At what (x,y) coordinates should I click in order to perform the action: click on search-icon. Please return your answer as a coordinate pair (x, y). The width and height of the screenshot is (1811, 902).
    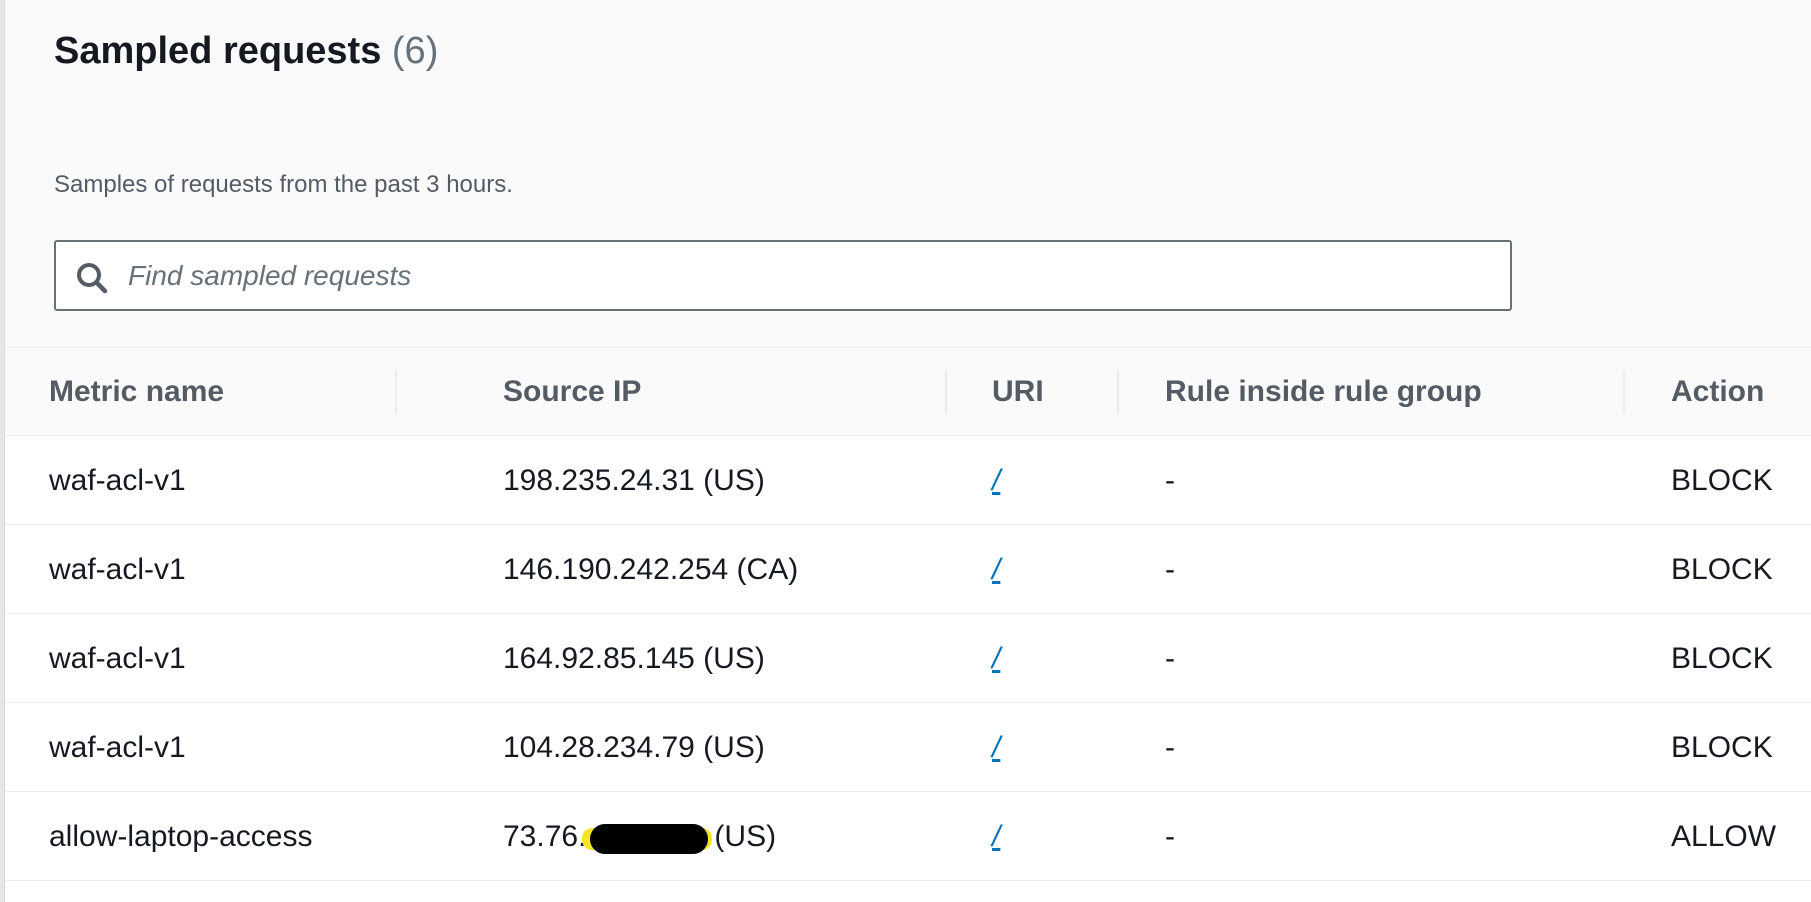
    Looking at the image, I should click on (92, 278).